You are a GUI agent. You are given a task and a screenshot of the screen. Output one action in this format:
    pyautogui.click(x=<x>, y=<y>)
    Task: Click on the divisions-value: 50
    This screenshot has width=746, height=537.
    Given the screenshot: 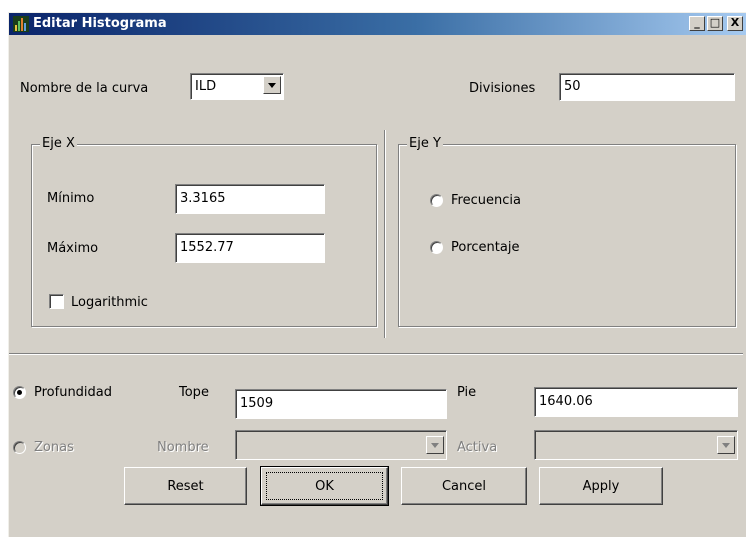 What is the action you would take?
    pyautogui.click(x=572, y=86)
    